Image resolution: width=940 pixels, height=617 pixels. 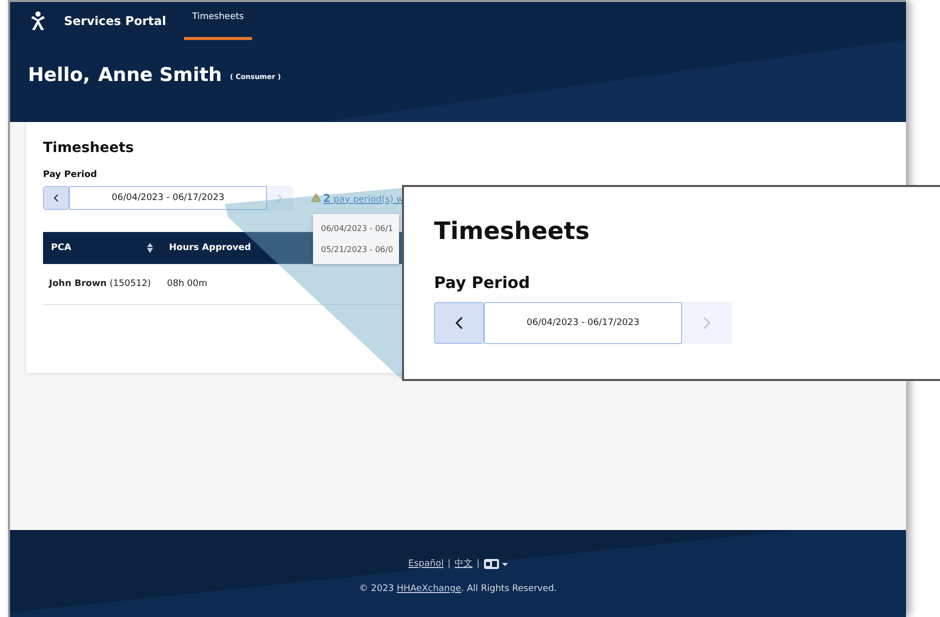 I want to click on dropdown-item: 06/04/2023 - 06/1, so click(x=356, y=228).